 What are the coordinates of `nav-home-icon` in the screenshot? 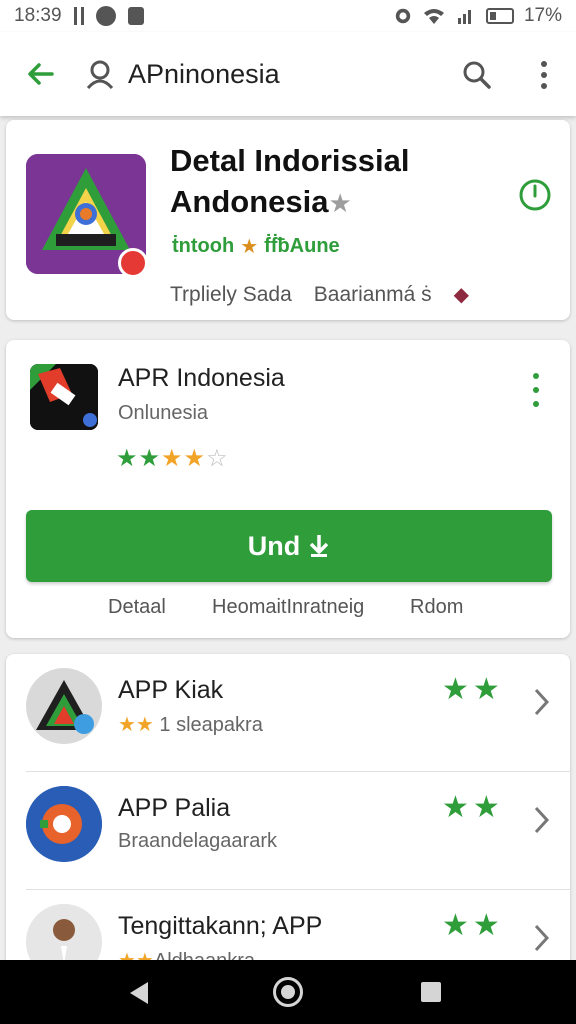 It's located at (288, 992).